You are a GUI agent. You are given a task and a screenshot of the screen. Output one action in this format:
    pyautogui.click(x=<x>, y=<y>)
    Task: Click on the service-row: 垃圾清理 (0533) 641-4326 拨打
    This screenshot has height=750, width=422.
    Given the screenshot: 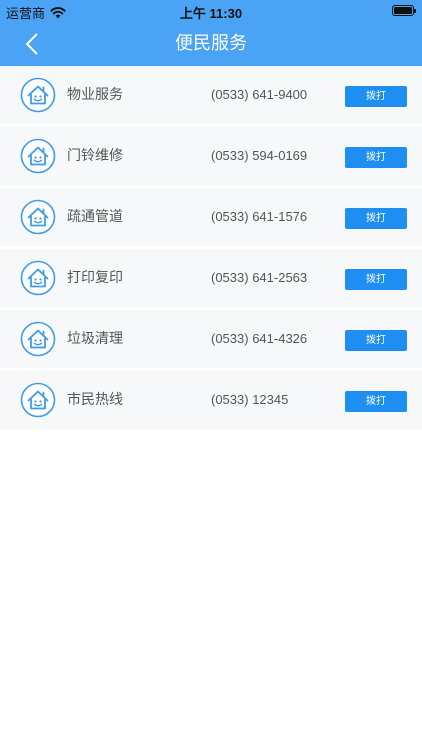 What is the action you would take?
    pyautogui.click(x=211, y=339)
    